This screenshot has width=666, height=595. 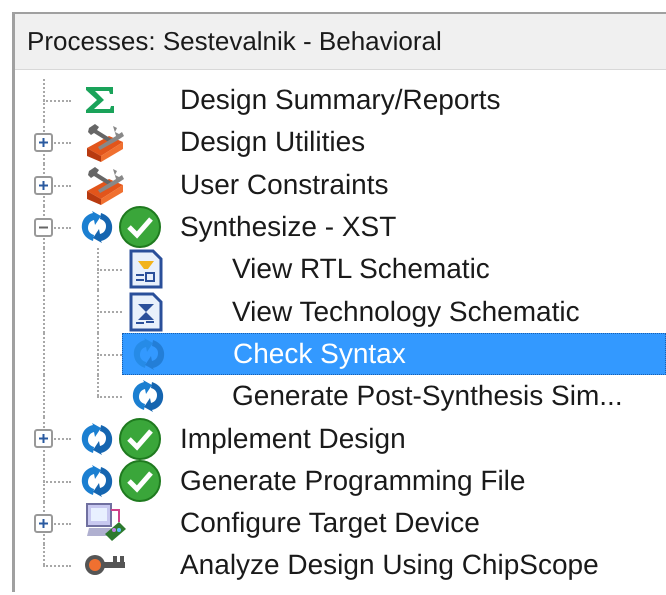 I want to click on tree-item-label: Implement Design, so click(x=293, y=439).